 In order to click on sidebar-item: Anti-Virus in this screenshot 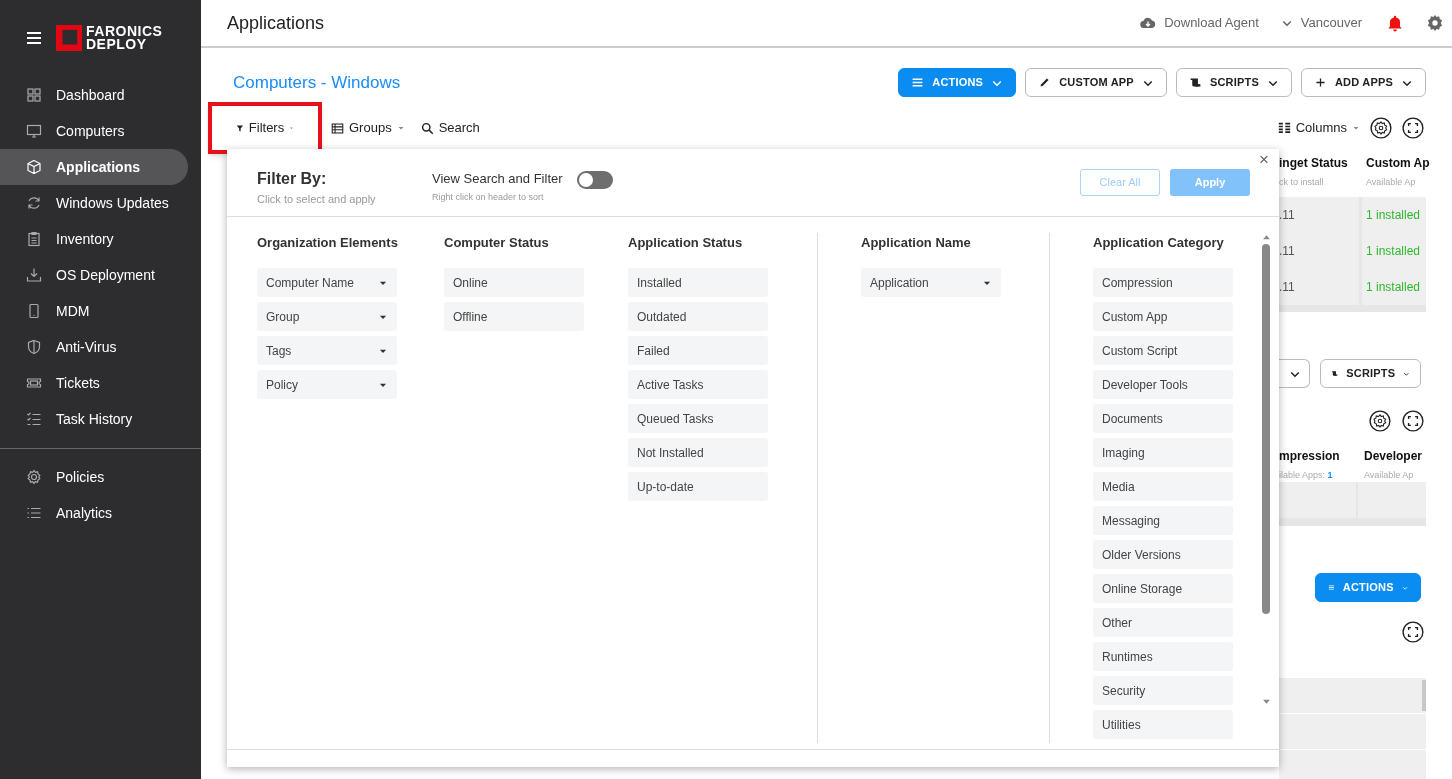, I will do `click(94, 347)`.